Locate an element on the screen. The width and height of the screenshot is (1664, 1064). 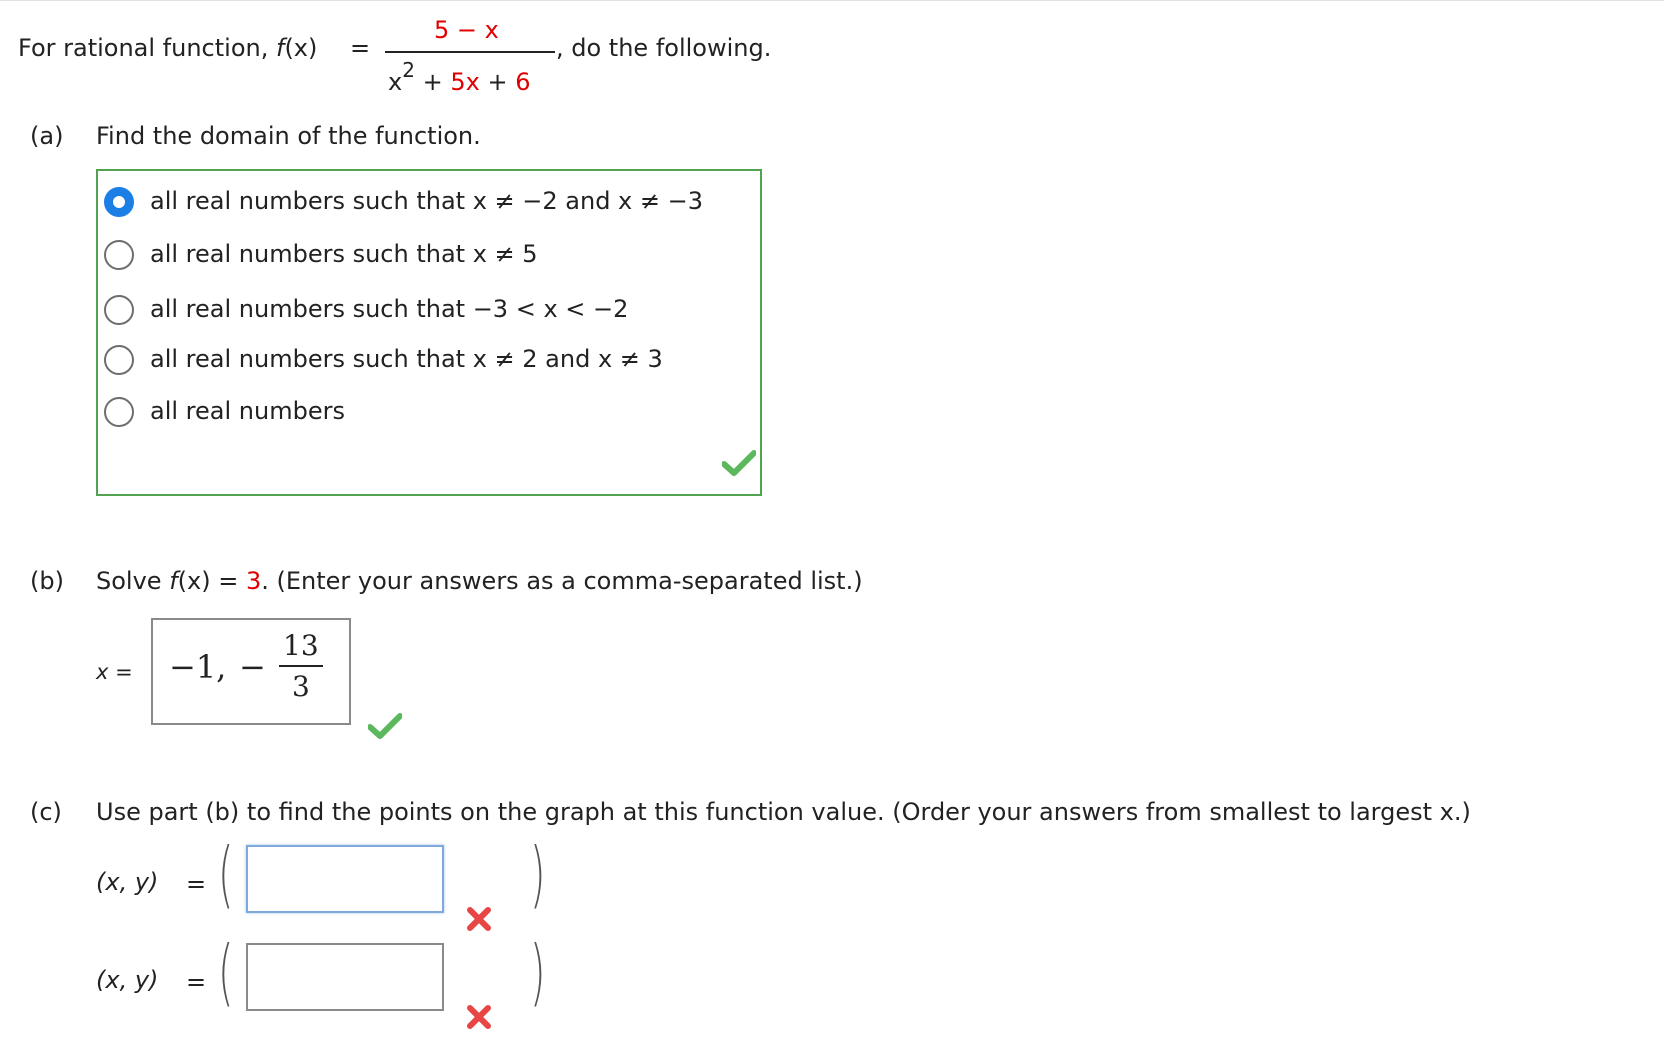
part-b-equals: = is located at coordinates (228, 581).